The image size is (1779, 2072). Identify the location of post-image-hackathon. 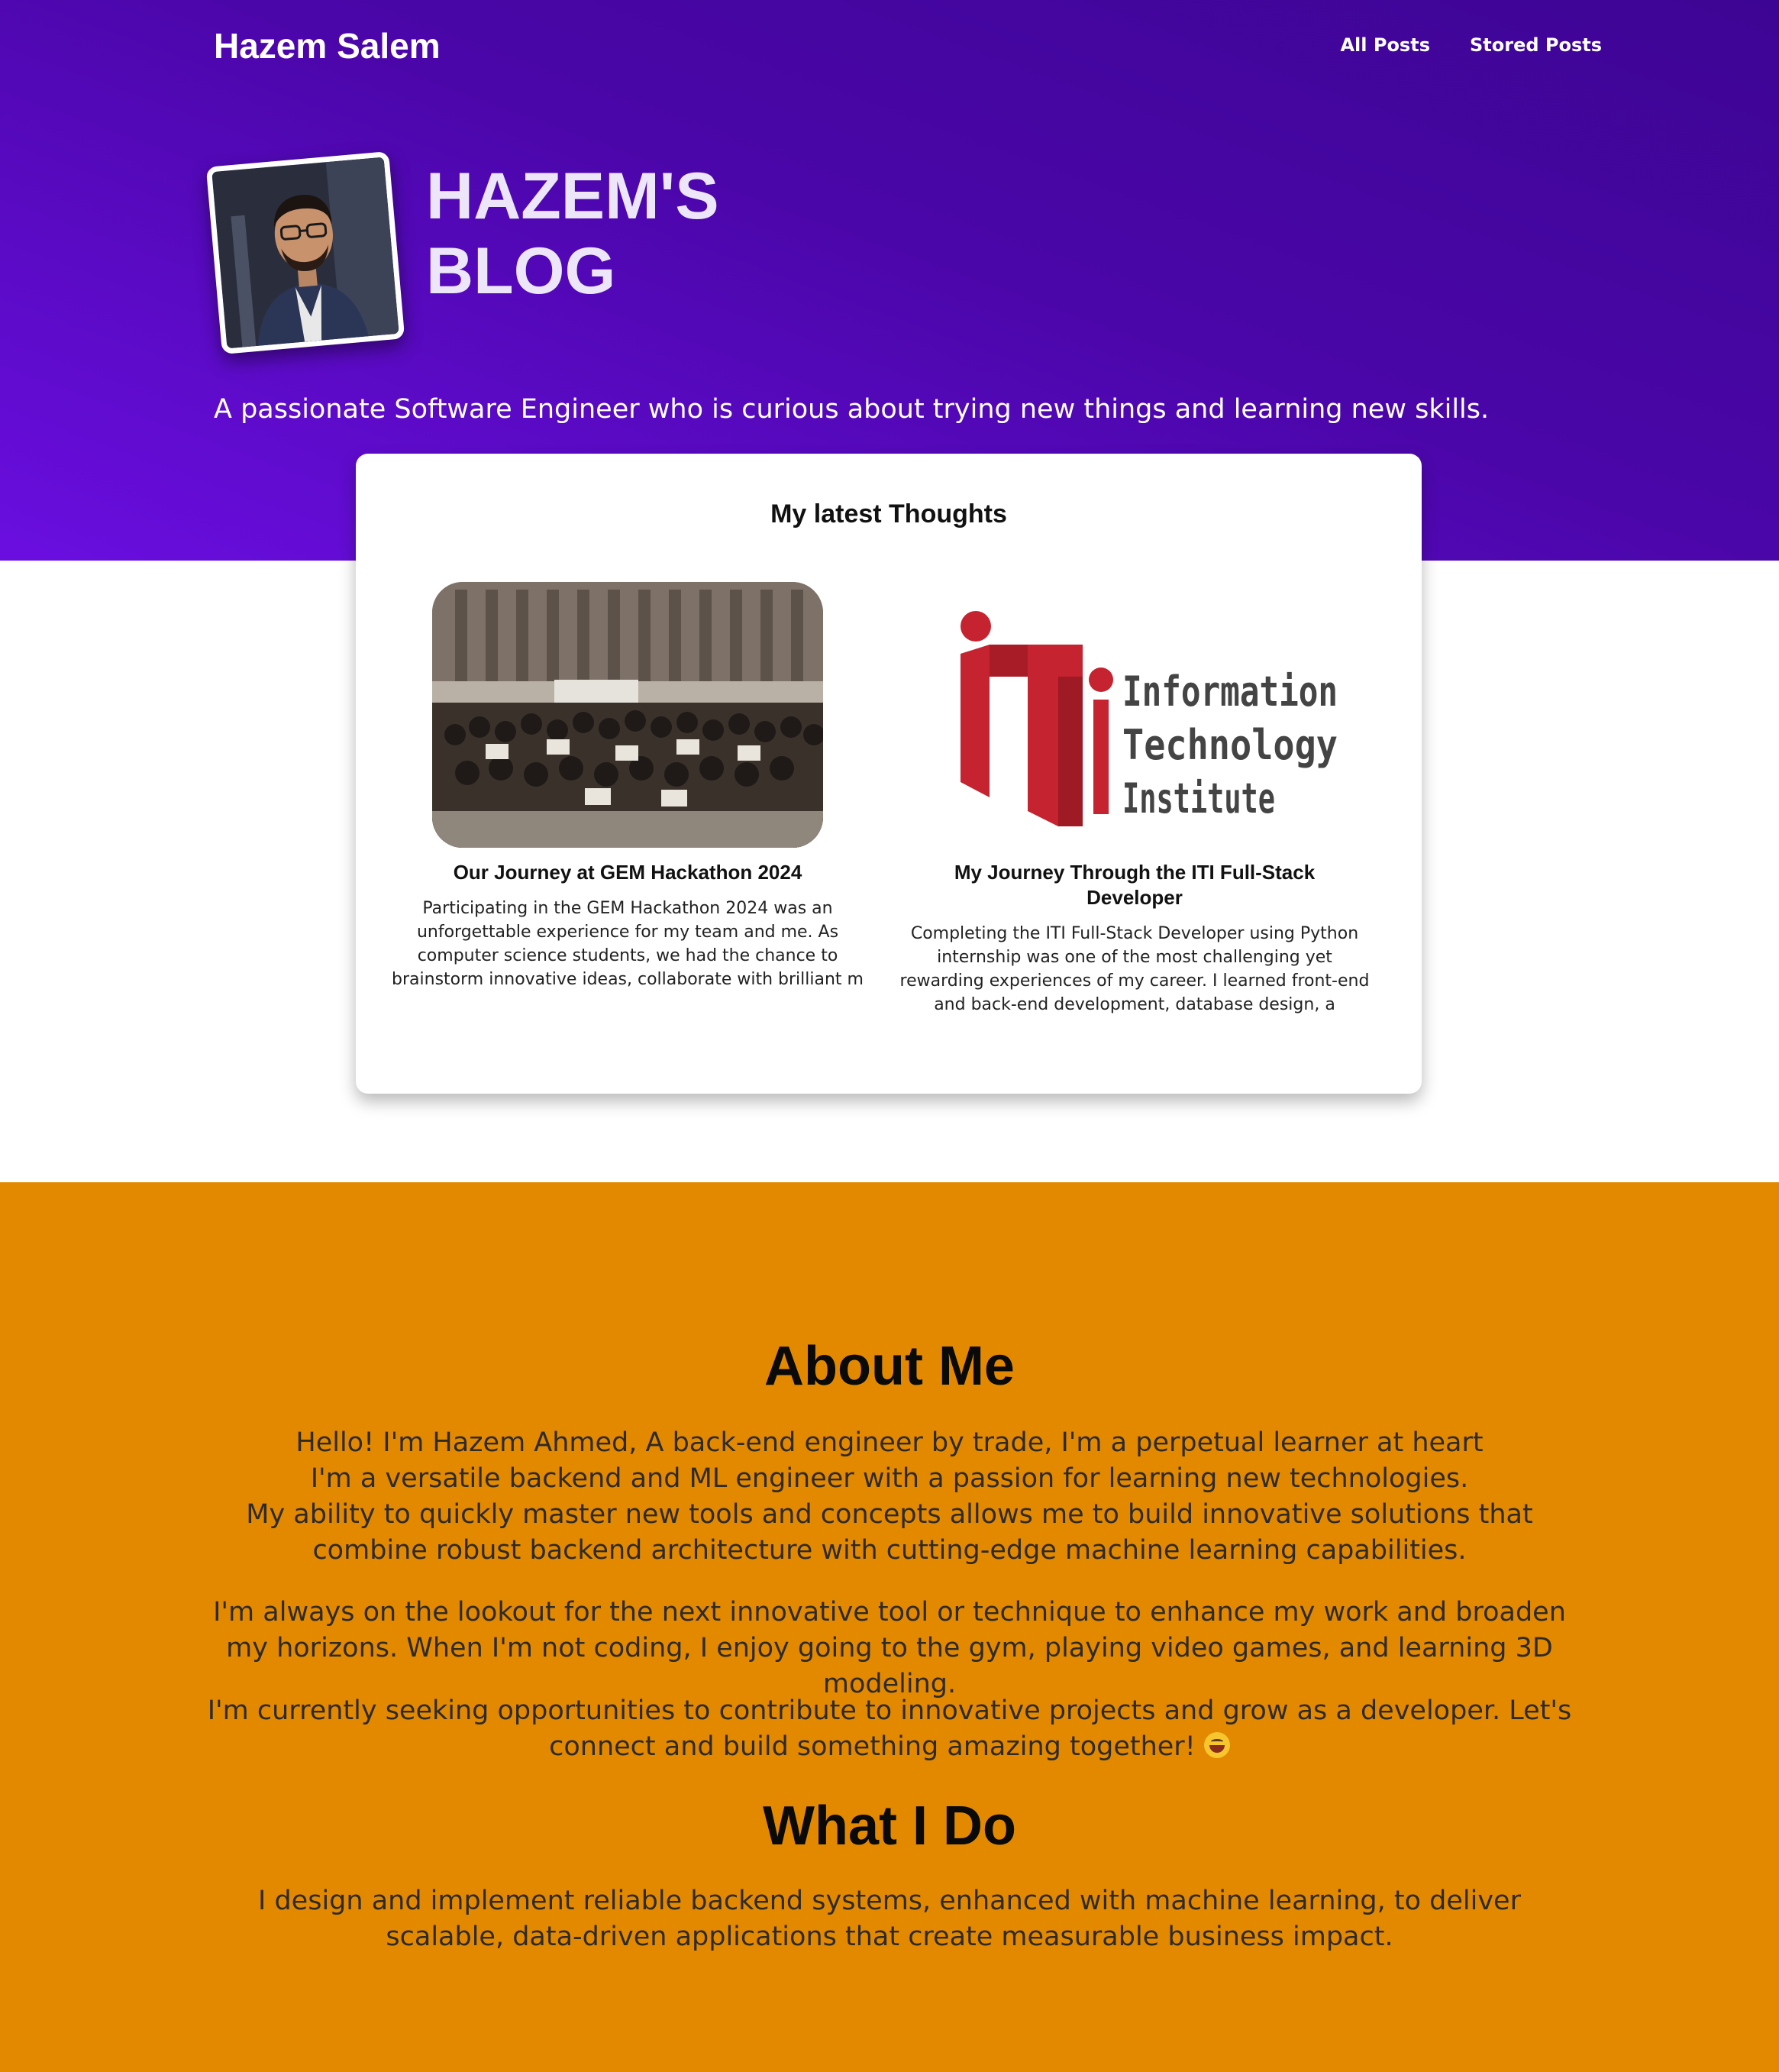
(627, 715).